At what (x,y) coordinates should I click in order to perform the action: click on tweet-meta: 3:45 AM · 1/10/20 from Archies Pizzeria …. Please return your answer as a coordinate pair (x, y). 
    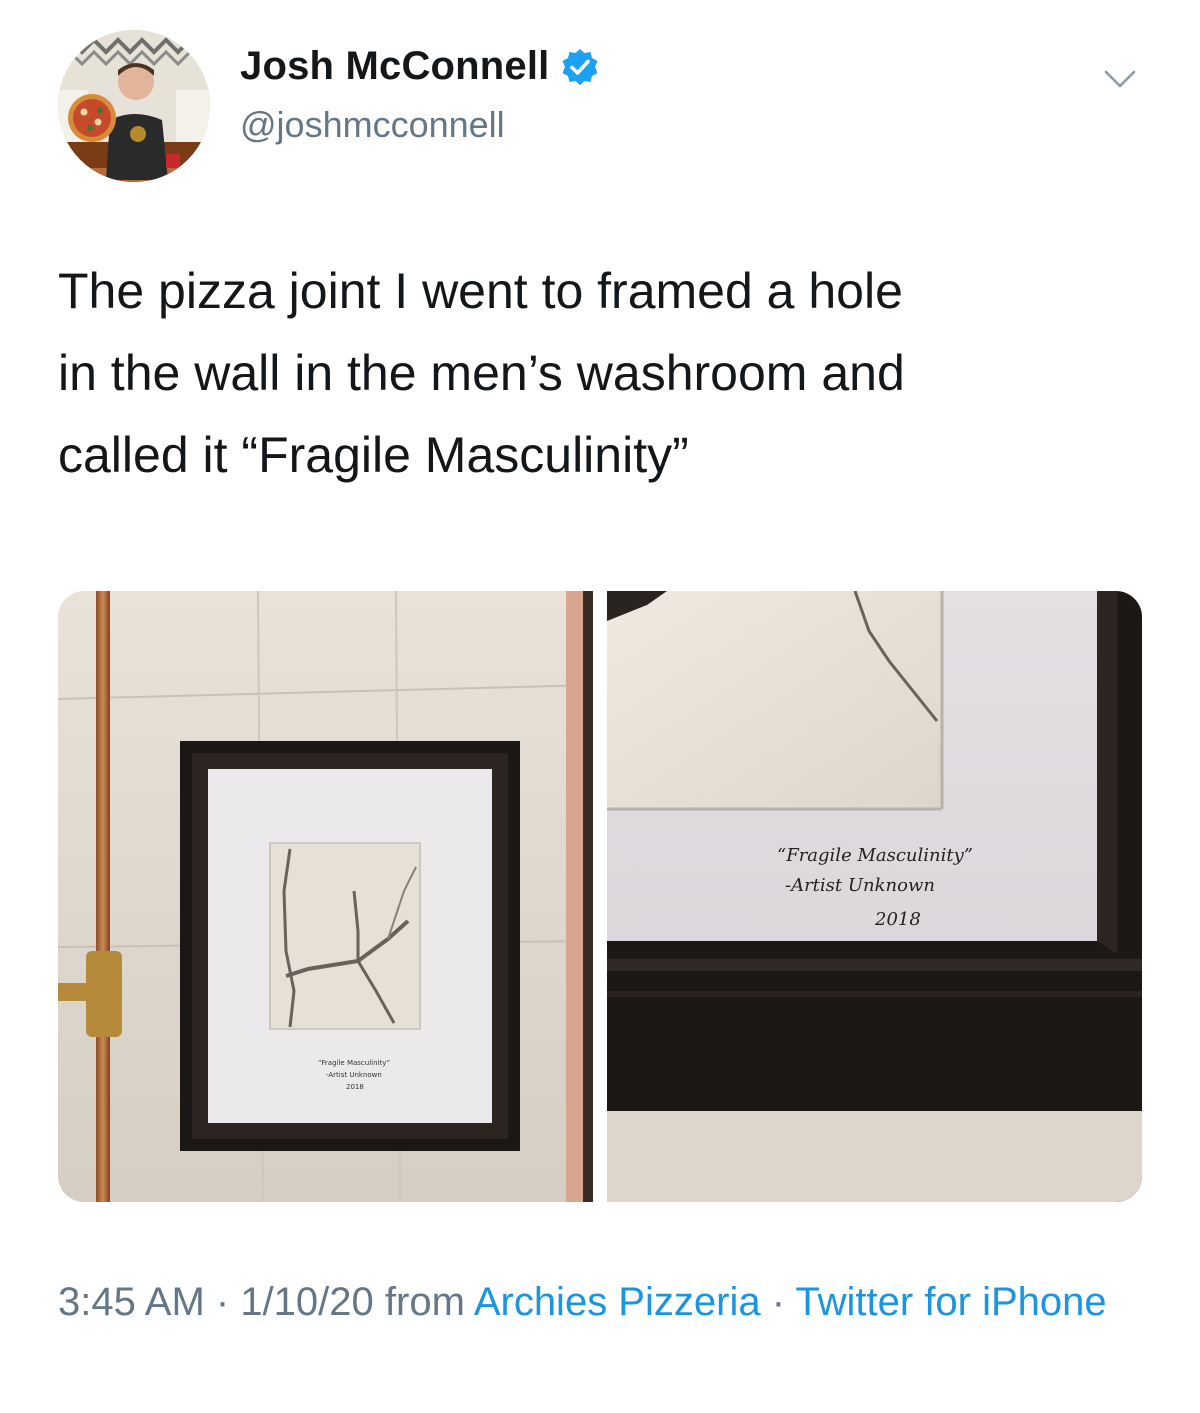
    Looking at the image, I should click on (608, 1302).